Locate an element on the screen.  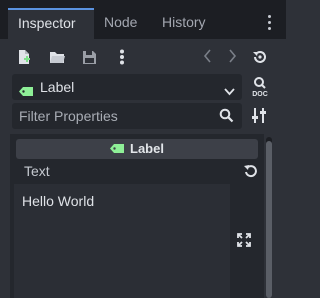
tab-label: Inspector is located at coordinates (47, 23).